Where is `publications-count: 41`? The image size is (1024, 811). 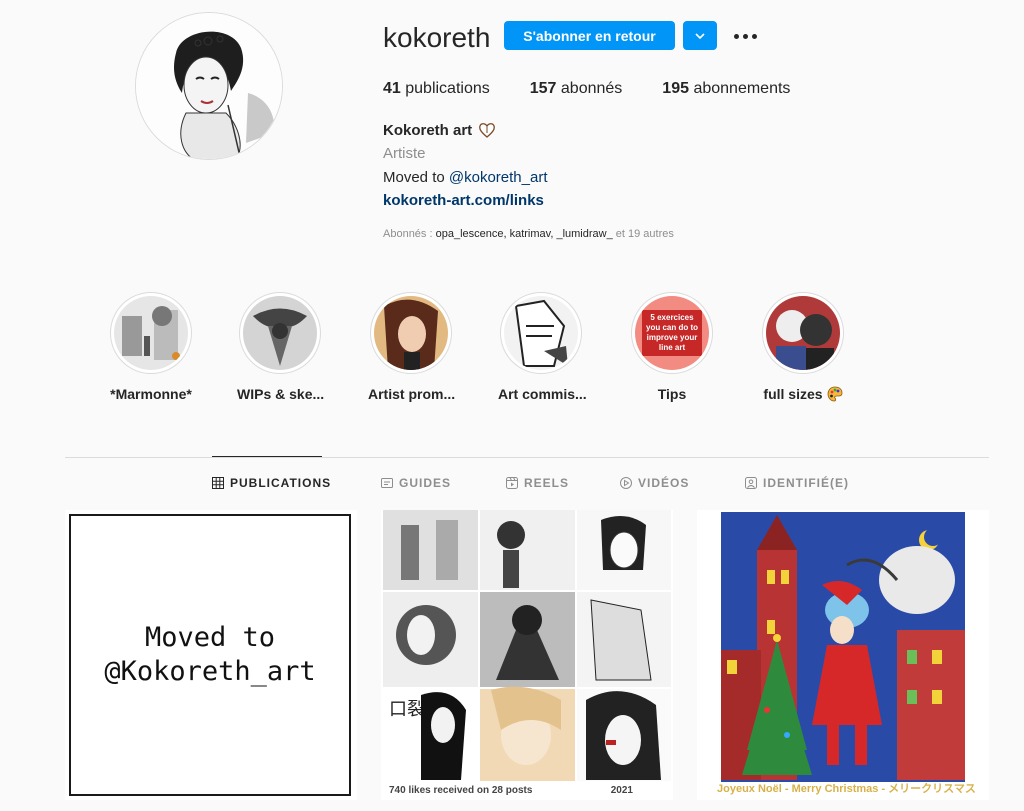 publications-count: 41 is located at coordinates (392, 88).